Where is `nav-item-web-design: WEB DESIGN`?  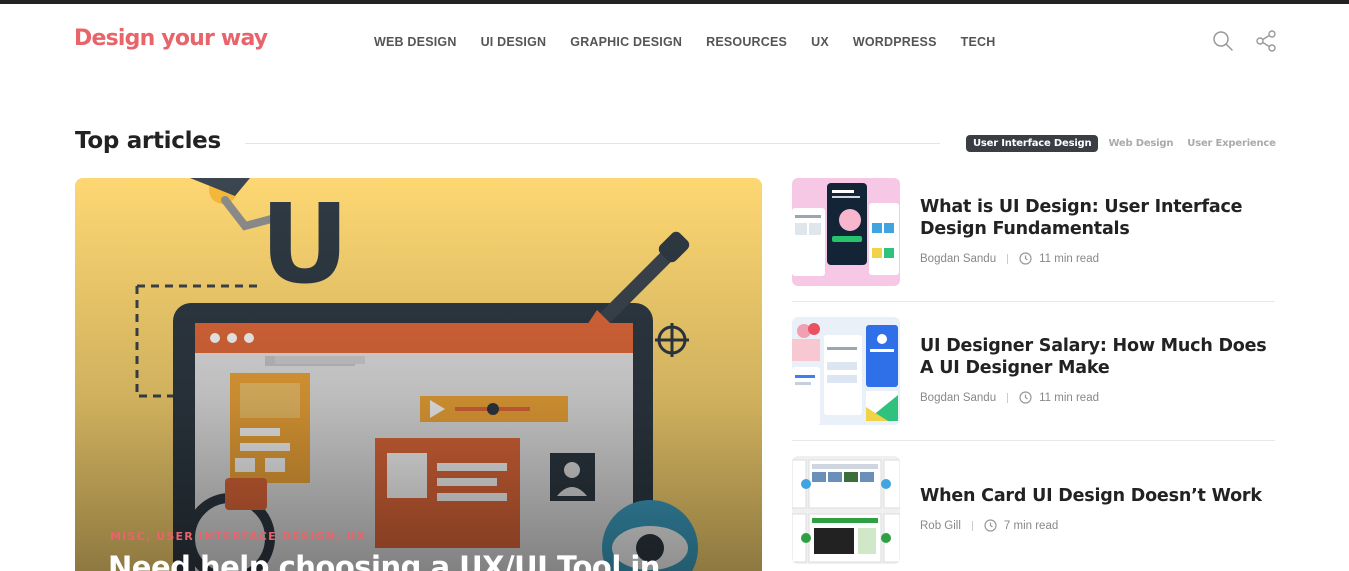 nav-item-web-design: WEB DESIGN is located at coordinates (415, 42).